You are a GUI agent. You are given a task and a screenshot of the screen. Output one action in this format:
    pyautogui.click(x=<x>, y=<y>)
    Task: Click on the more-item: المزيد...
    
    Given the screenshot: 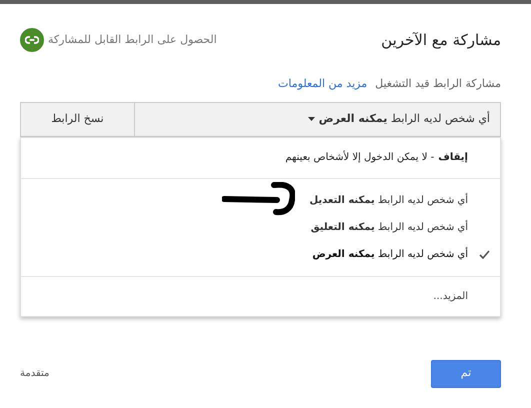 What is the action you would take?
    pyautogui.click(x=450, y=296)
    